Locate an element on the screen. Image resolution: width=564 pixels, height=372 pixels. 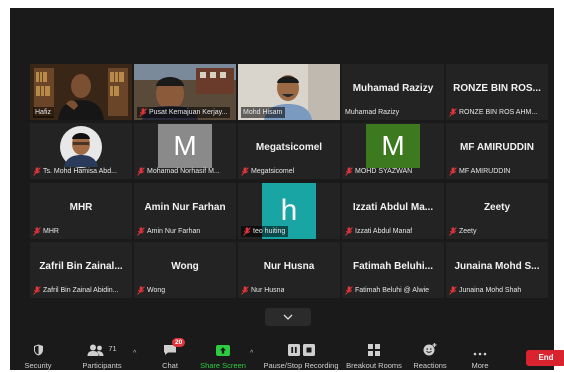
participants-options-caret: ^ is located at coordinates (134, 353).